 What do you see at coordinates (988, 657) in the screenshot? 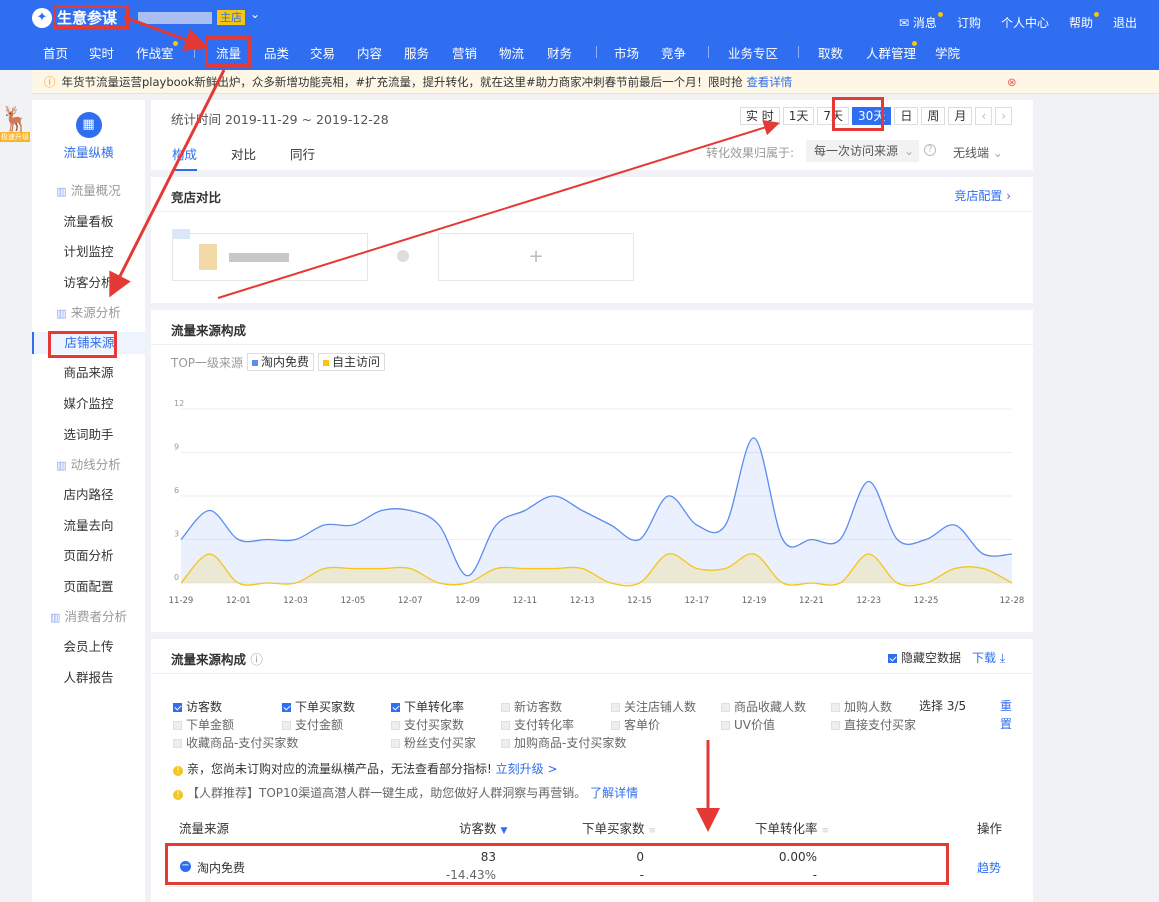
I see `download-link: 下载 ⤓` at bounding box center [988, 657].